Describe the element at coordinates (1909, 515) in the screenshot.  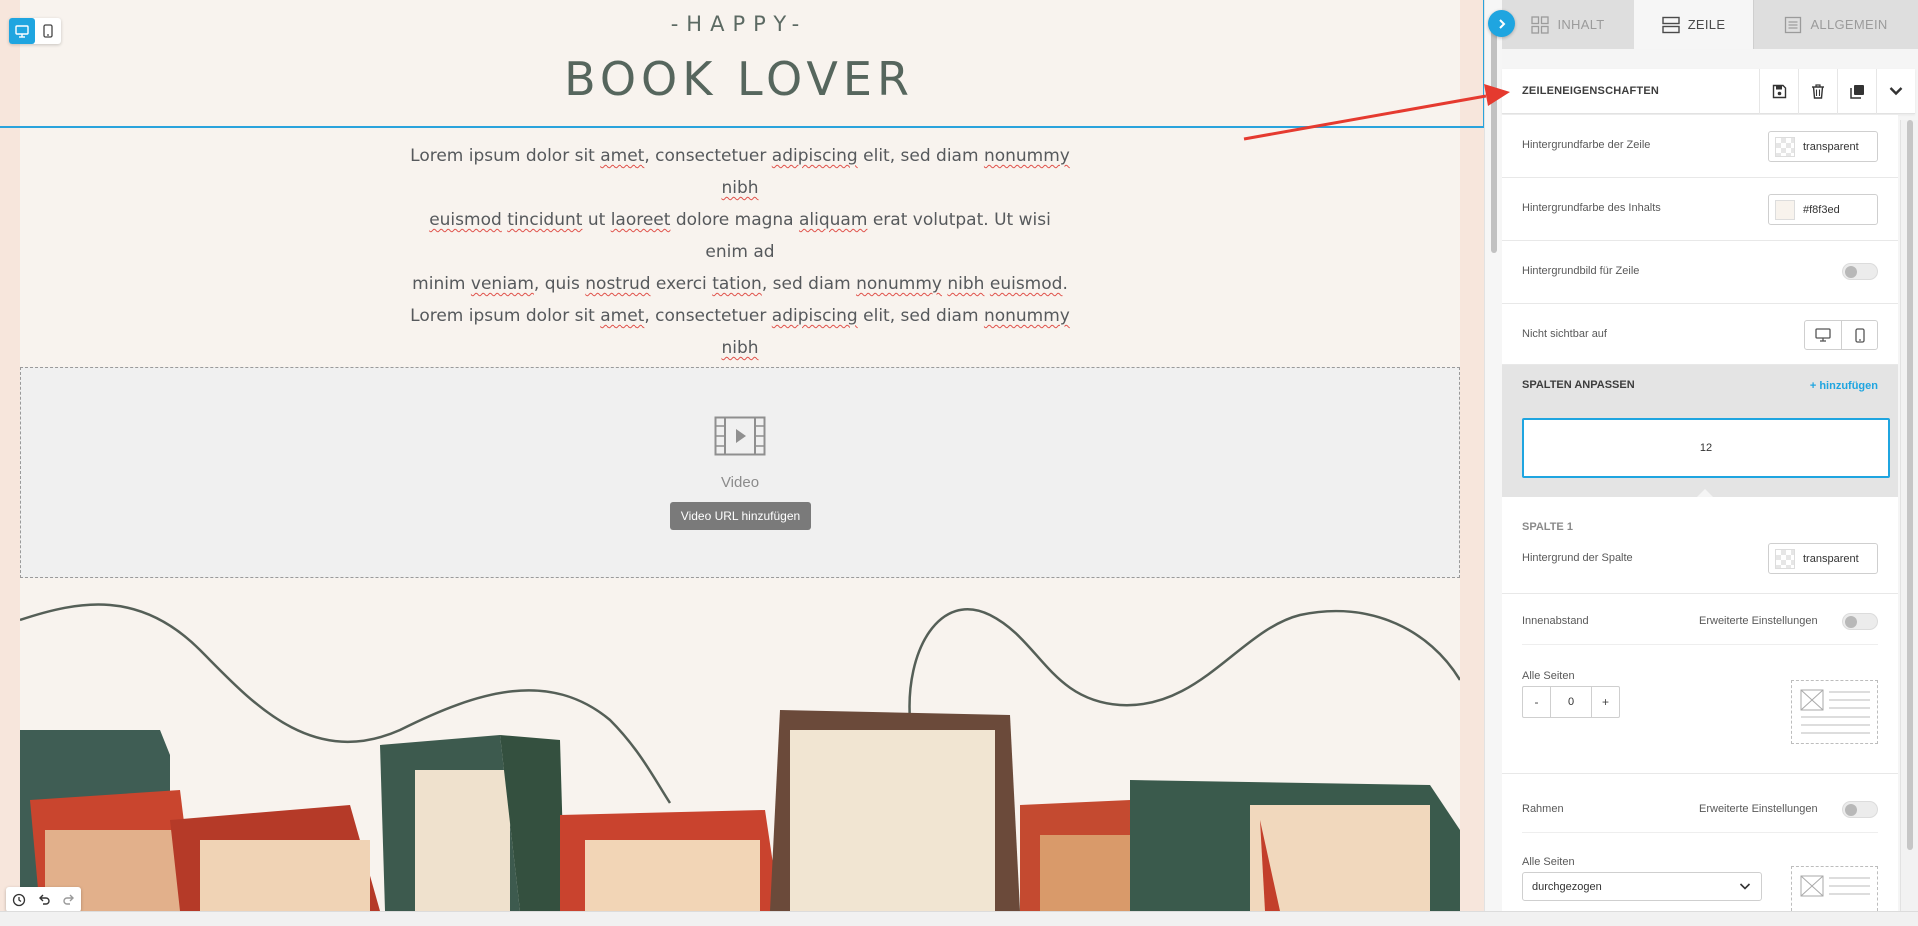
I see `panel-scrollbar` at that location.